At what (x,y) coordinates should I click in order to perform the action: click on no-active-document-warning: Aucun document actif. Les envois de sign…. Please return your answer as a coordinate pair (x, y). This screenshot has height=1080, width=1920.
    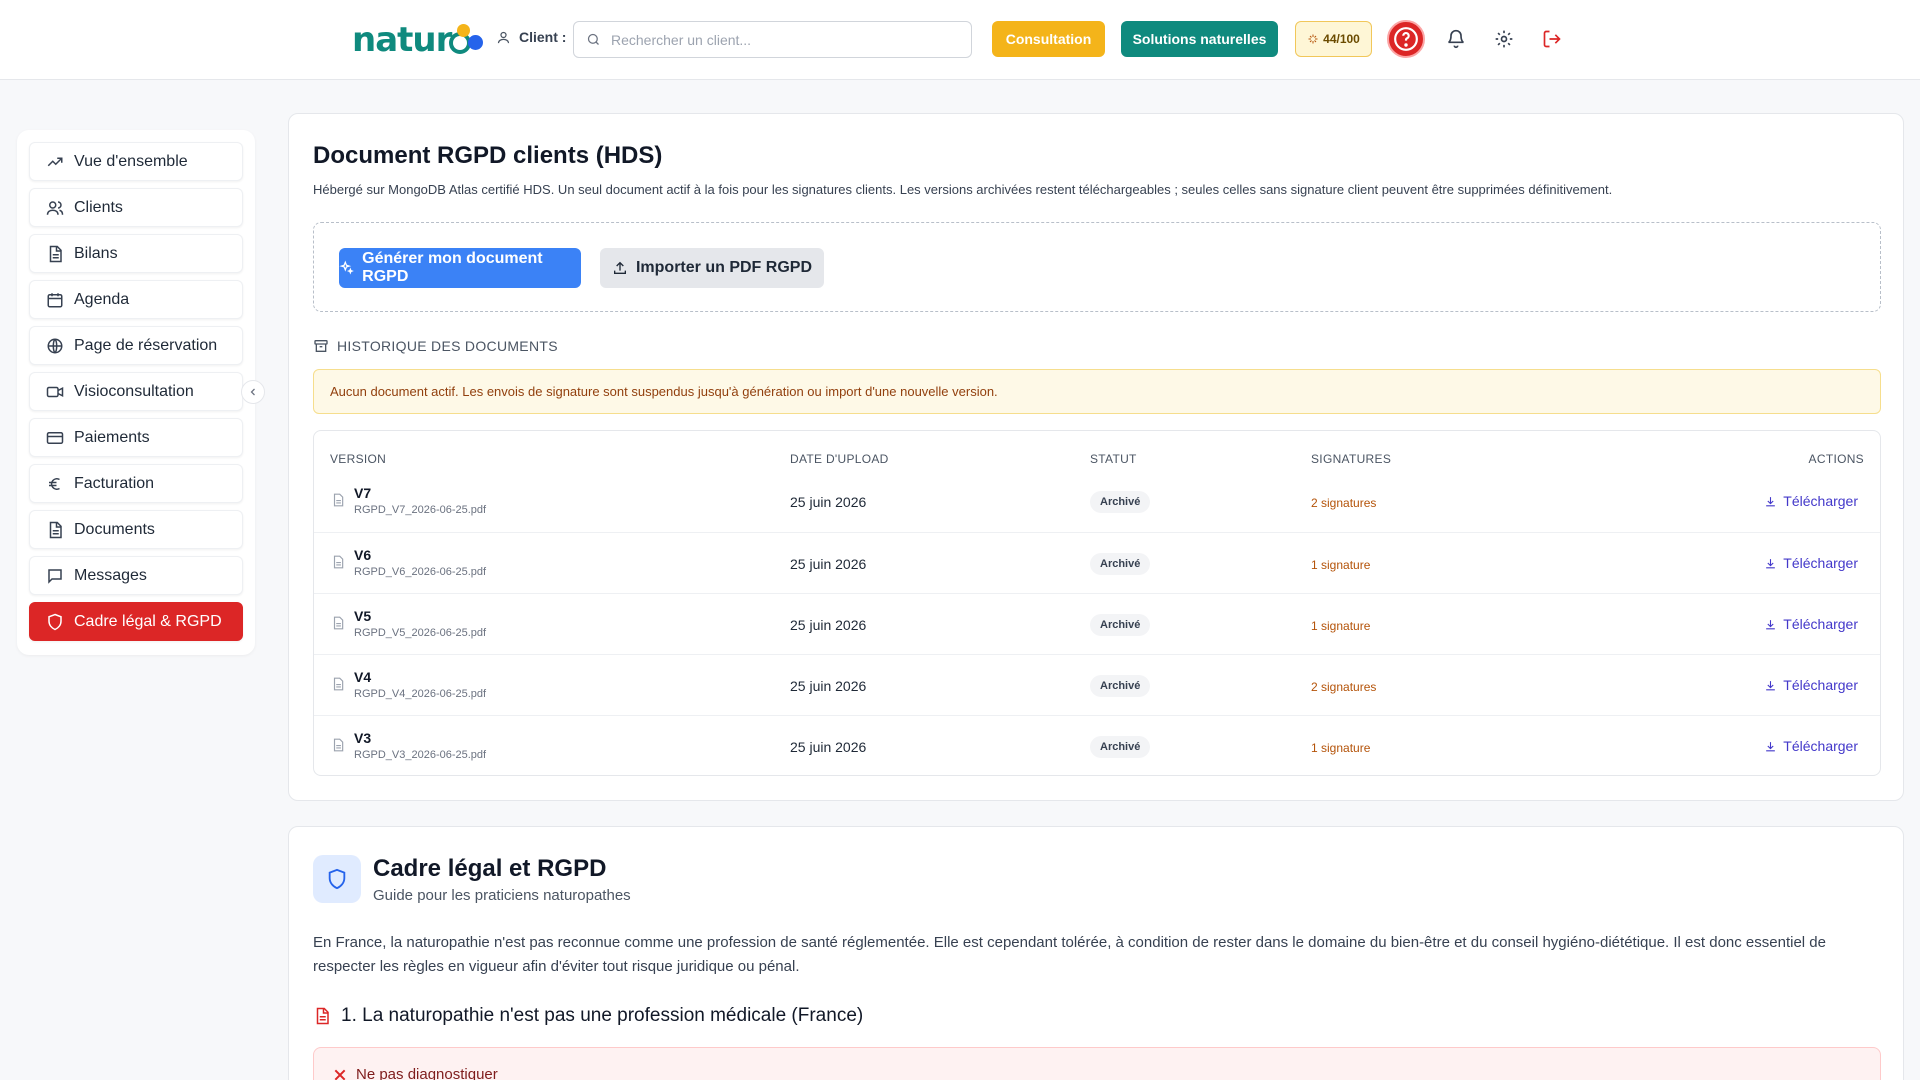
    Looking at the image, I should click on (1097, 391).